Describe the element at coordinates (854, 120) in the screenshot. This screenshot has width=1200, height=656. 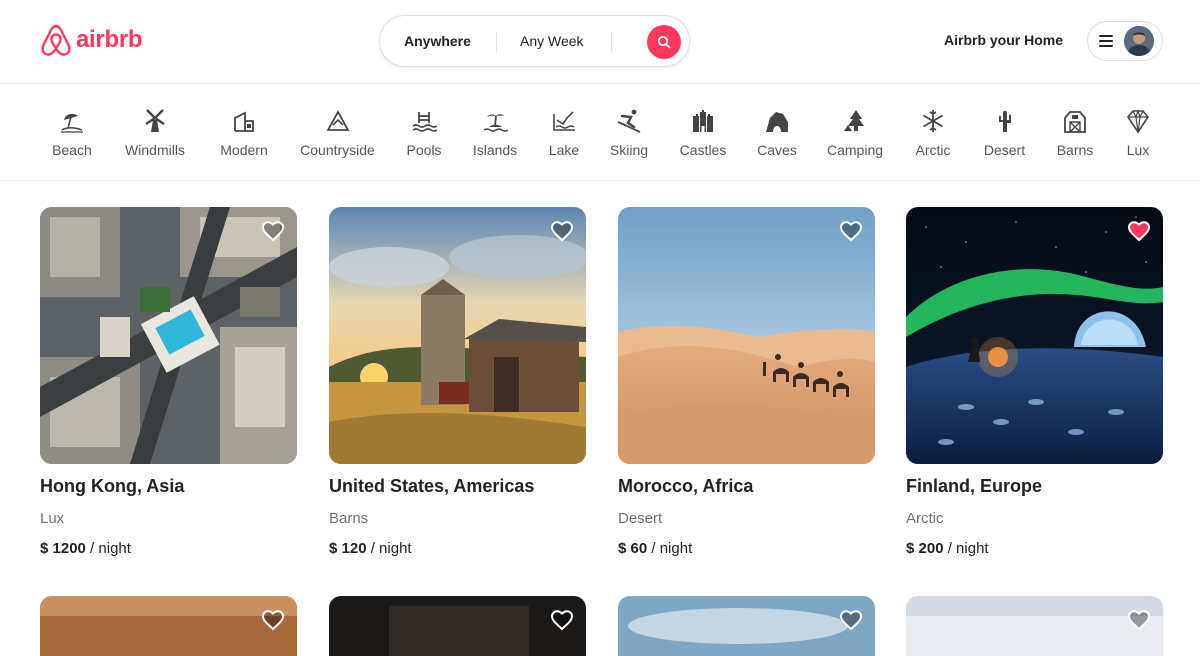
I see `camping-icon` at that location.